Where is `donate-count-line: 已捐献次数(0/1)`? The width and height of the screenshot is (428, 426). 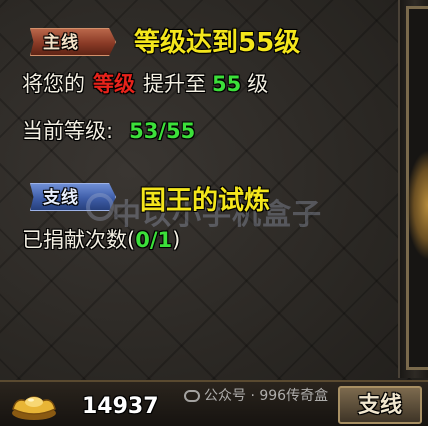
donate-count-line: 已捐献次数(0/1) is located at coordinates (101, 239).